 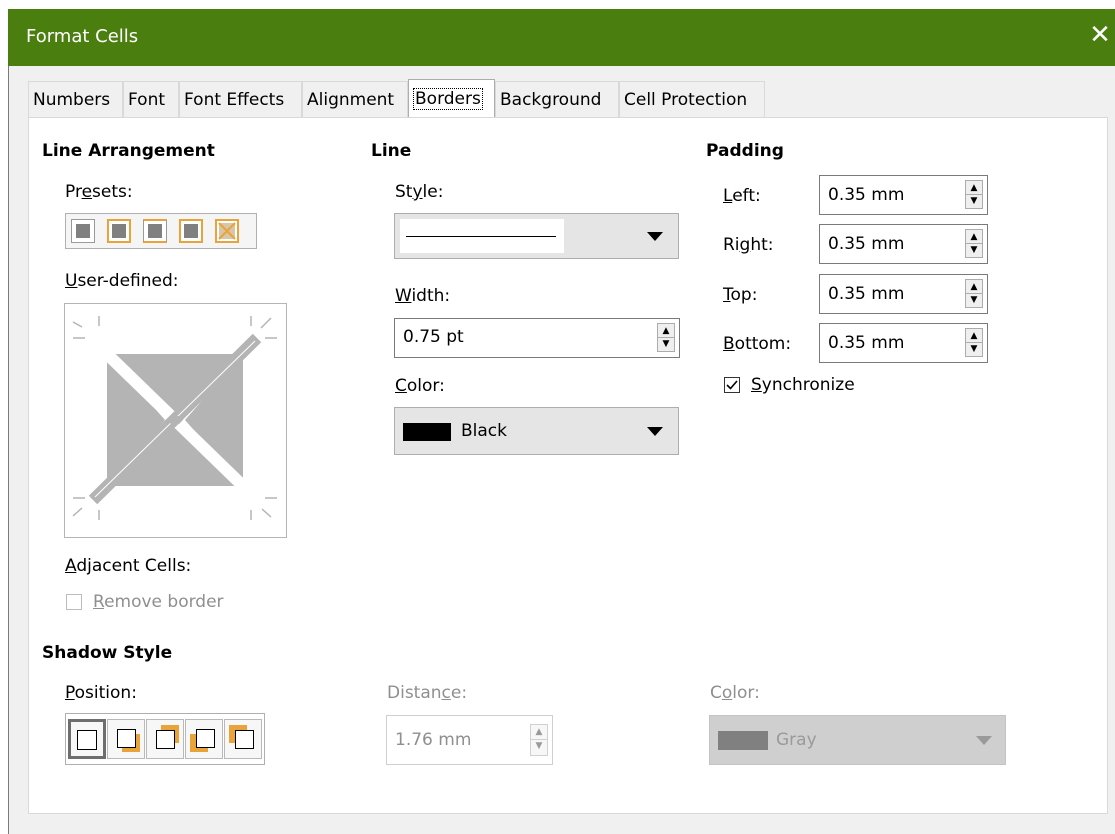 I want to click on tab-numbers: Numbers, so click(x=75, y=99).